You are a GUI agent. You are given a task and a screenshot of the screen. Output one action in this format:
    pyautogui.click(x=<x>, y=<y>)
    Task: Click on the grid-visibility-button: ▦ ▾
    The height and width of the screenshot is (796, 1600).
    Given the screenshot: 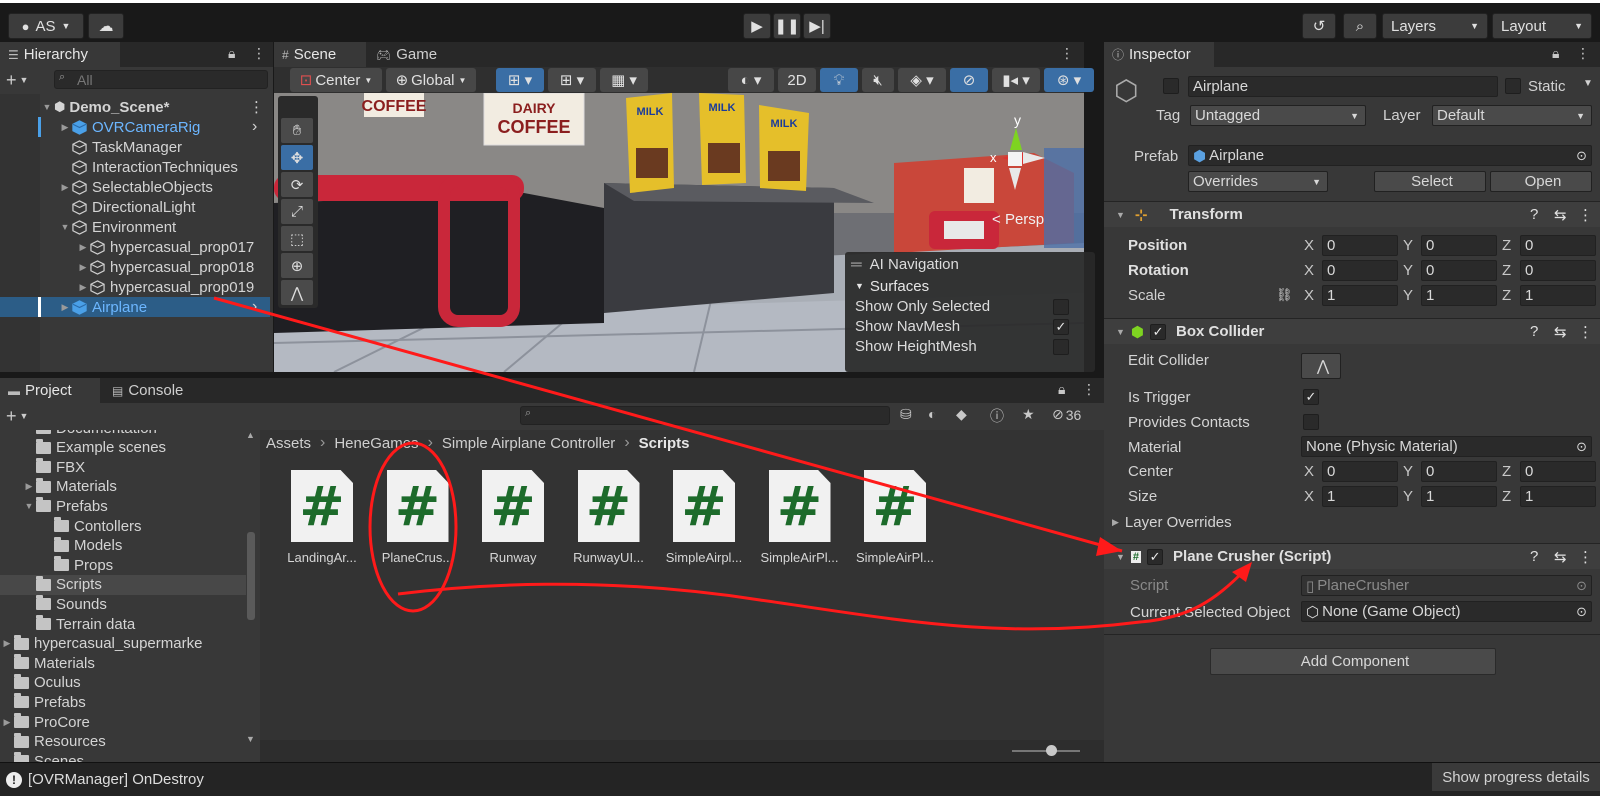 What is the action you would take?
    pyautogui.click(x=624, y=80)
    